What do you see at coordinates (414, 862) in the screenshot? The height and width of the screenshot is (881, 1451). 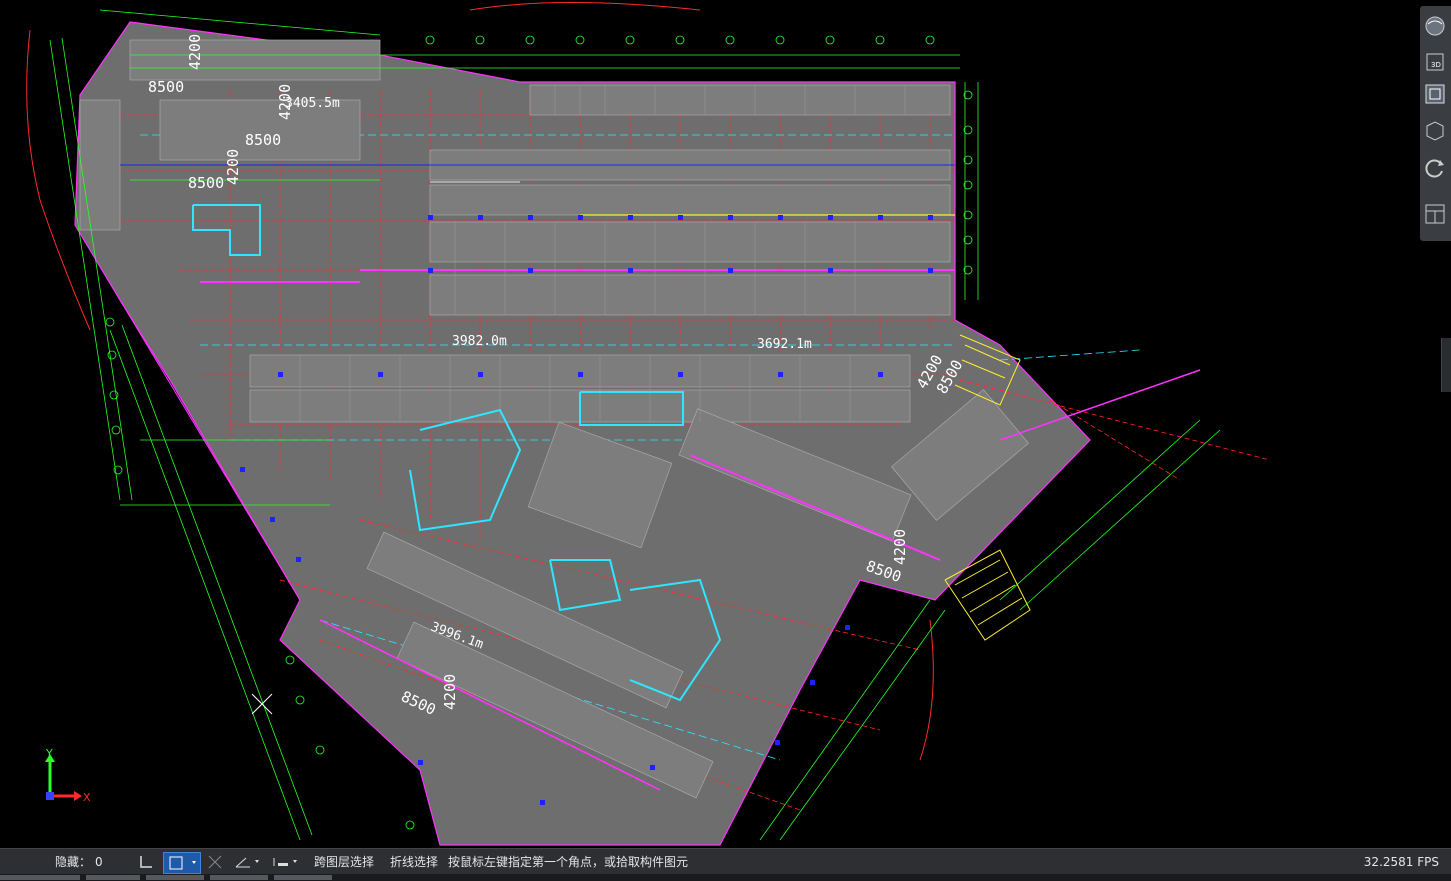 I see `polyline-select-button: 折线选择` at bounding box center [414, 862].